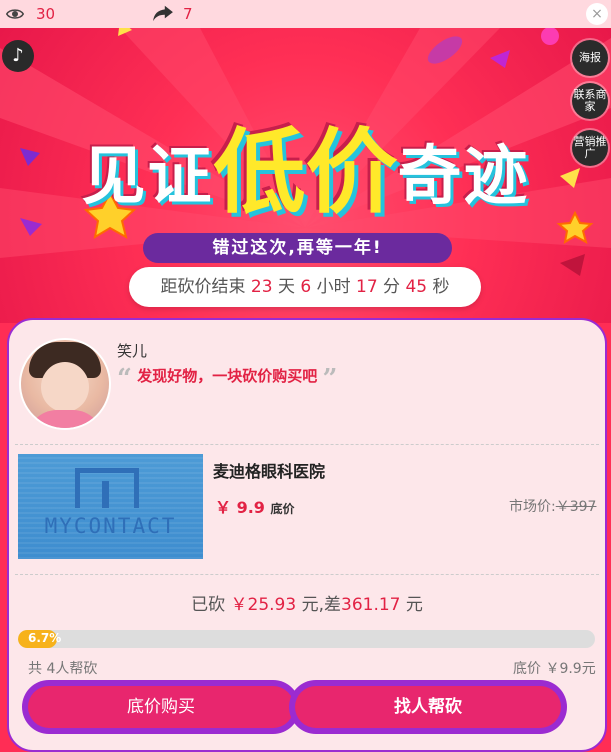  I want to click on cut-unit: 元, so click(310, 605).